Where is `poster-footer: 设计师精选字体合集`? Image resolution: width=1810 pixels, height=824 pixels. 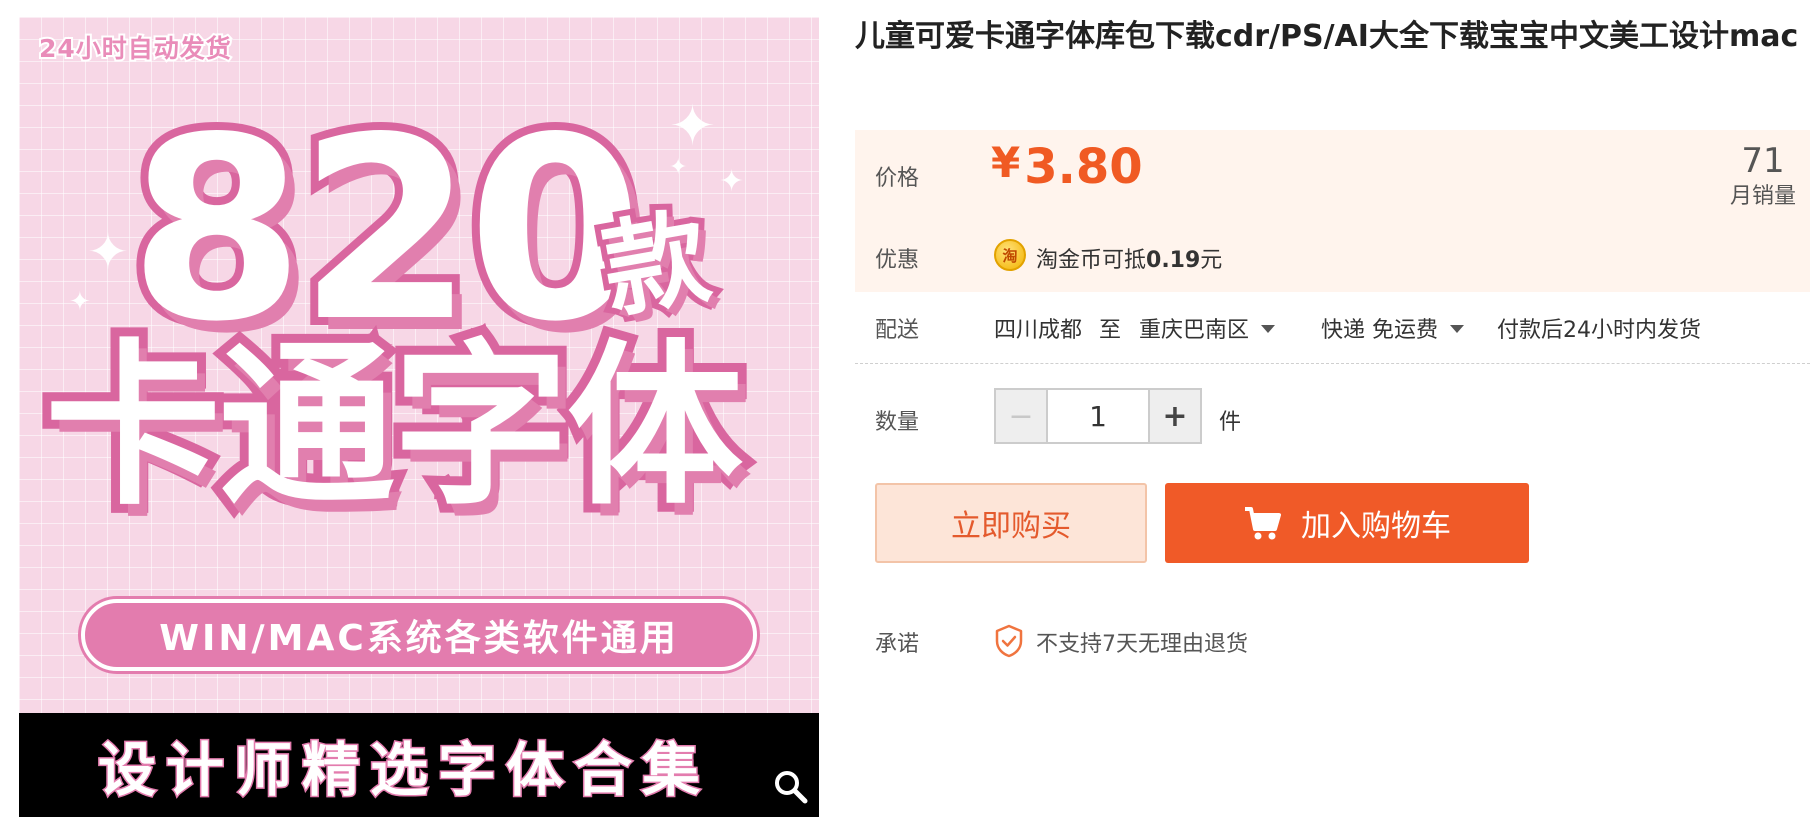
poster-footer: 设计师精选字体合集 is located at coordinates (419, 765).